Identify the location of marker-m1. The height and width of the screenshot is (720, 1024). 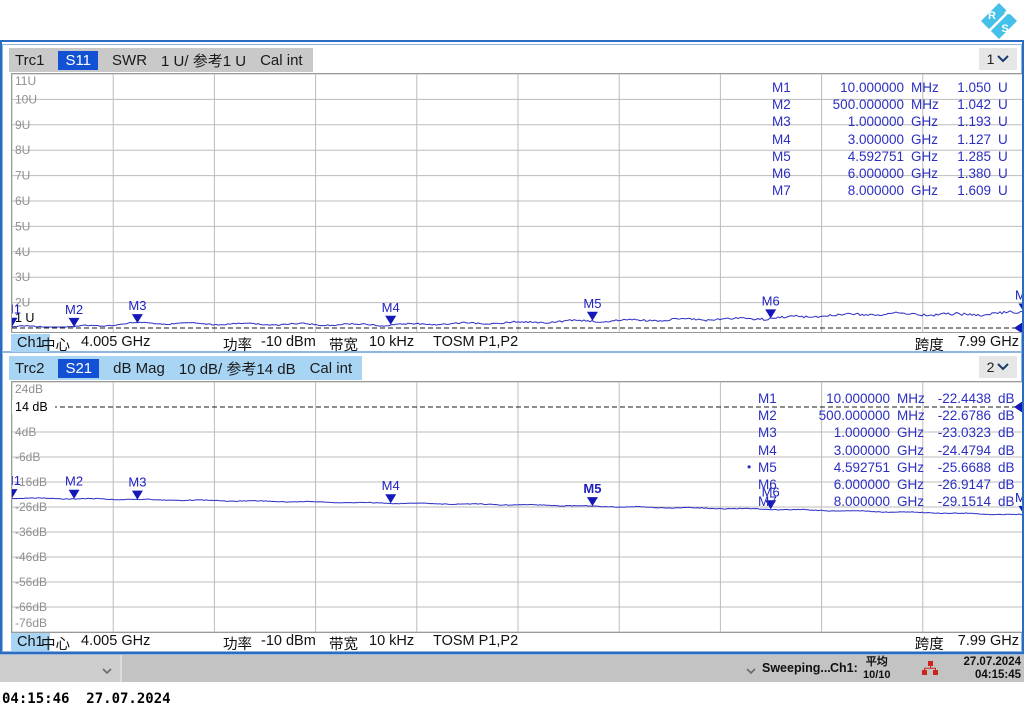
(15, 494).